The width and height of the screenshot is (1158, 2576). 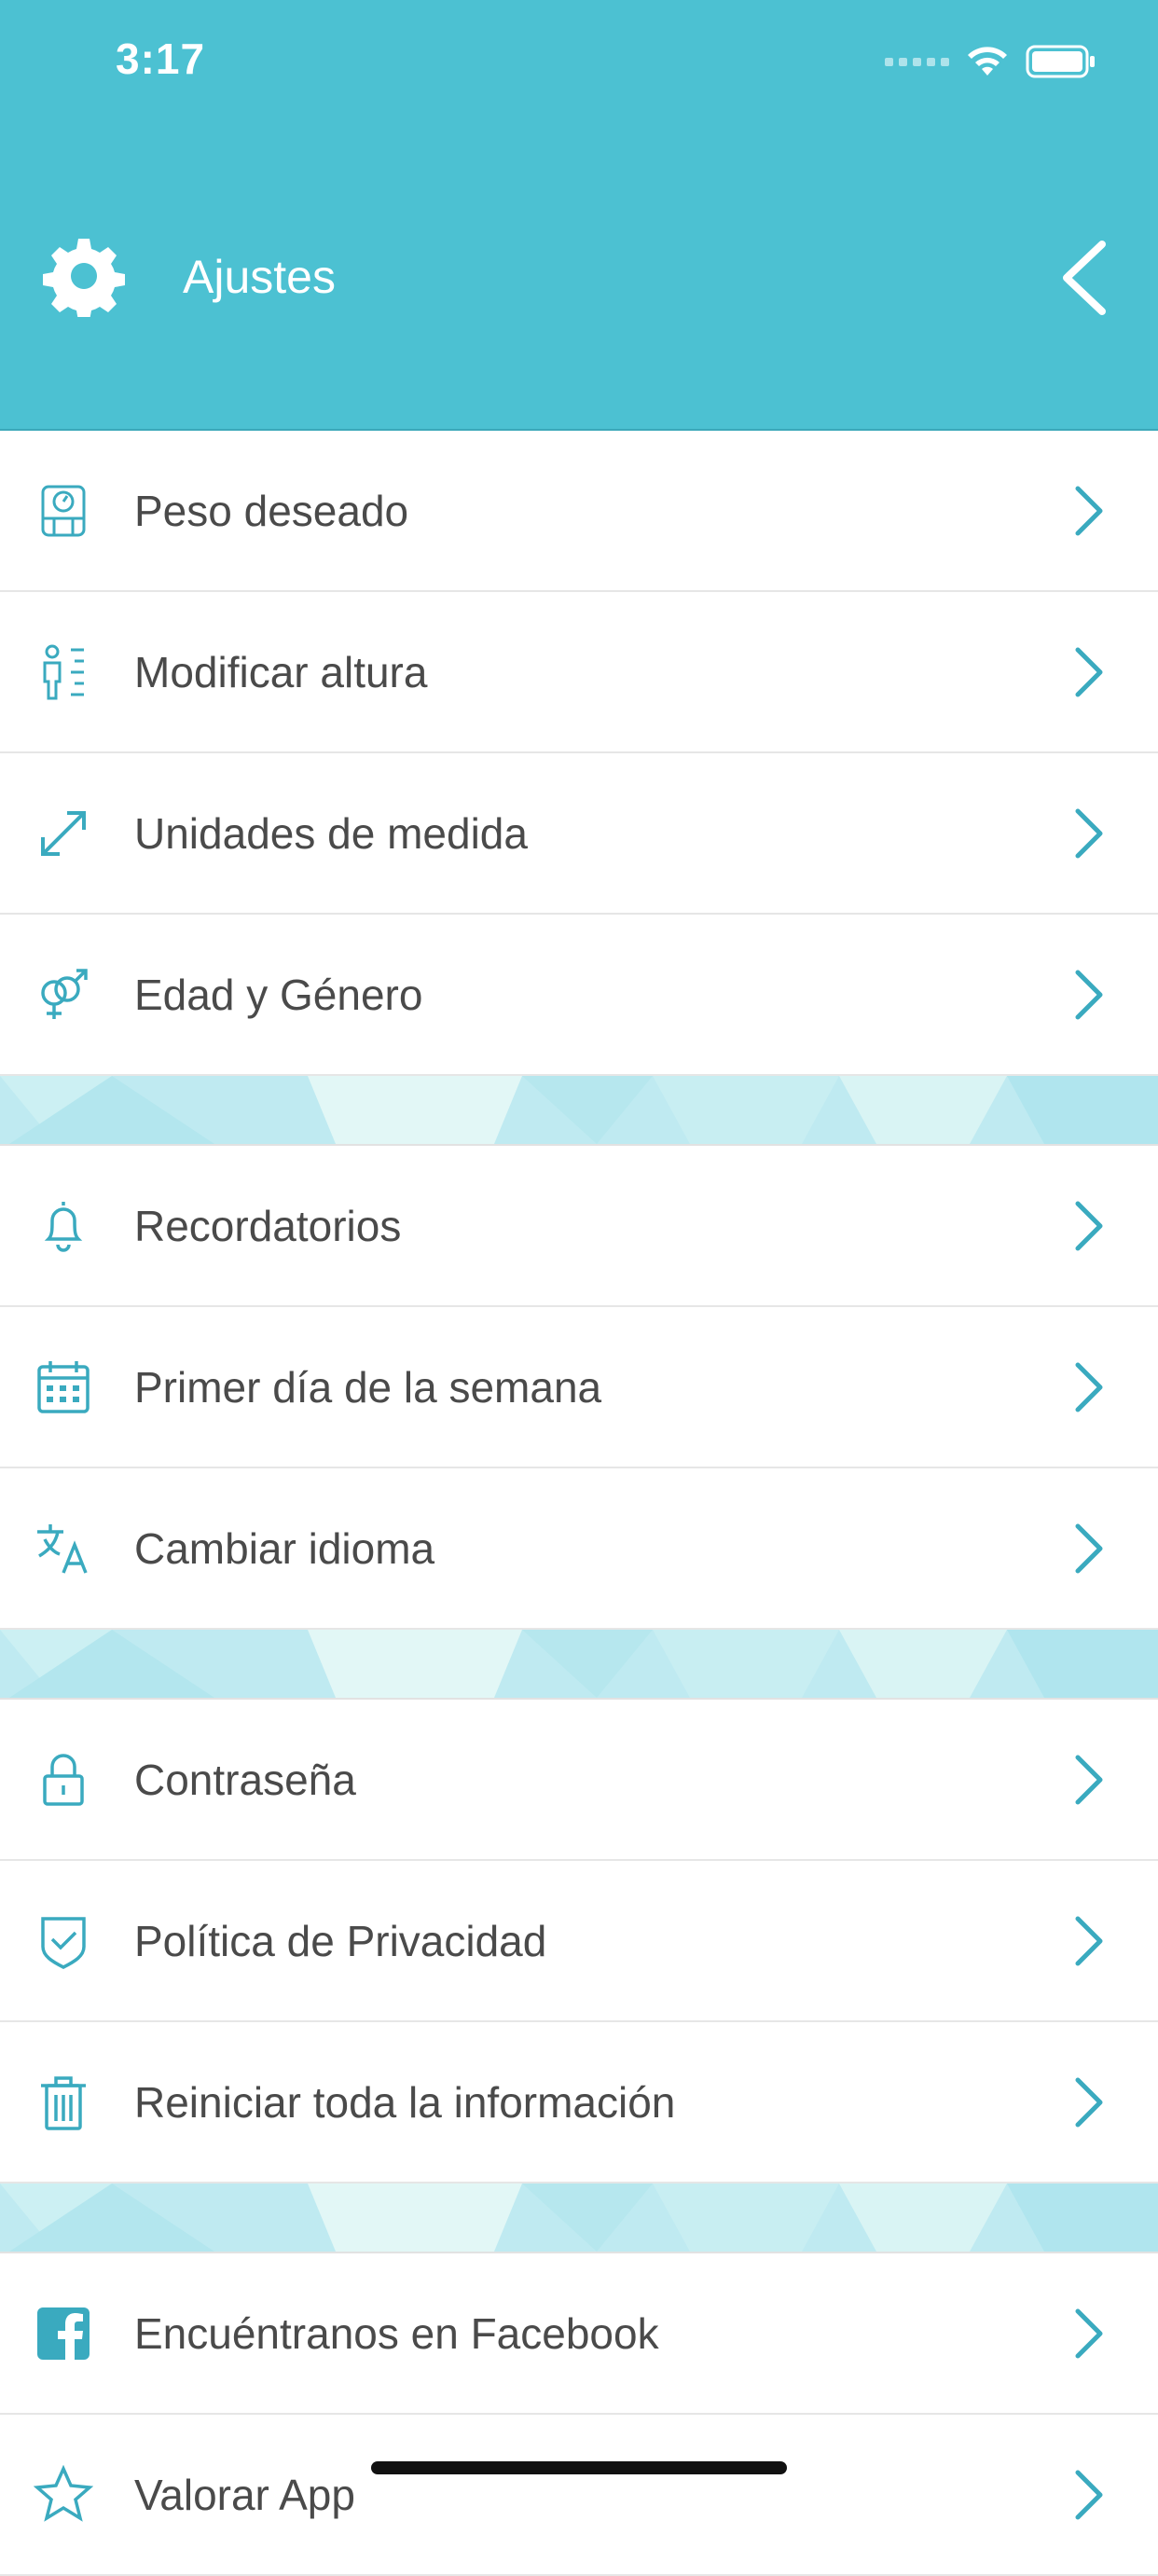 I want to click on calendar-icon, so click(x=63, y=1386).